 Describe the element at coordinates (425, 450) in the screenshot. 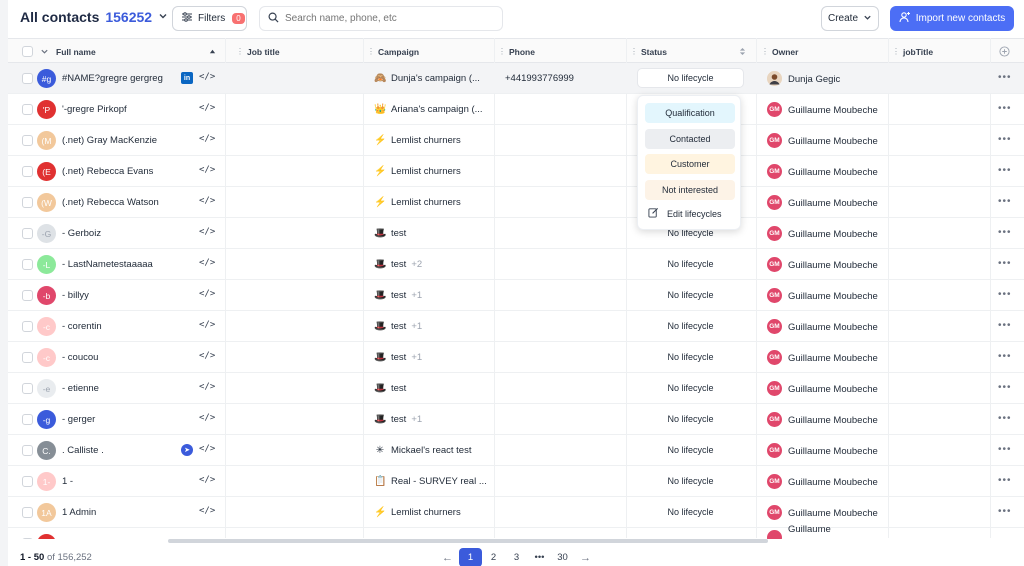

I see `campaign-cell: ✳ Mickael's react test` at that location.